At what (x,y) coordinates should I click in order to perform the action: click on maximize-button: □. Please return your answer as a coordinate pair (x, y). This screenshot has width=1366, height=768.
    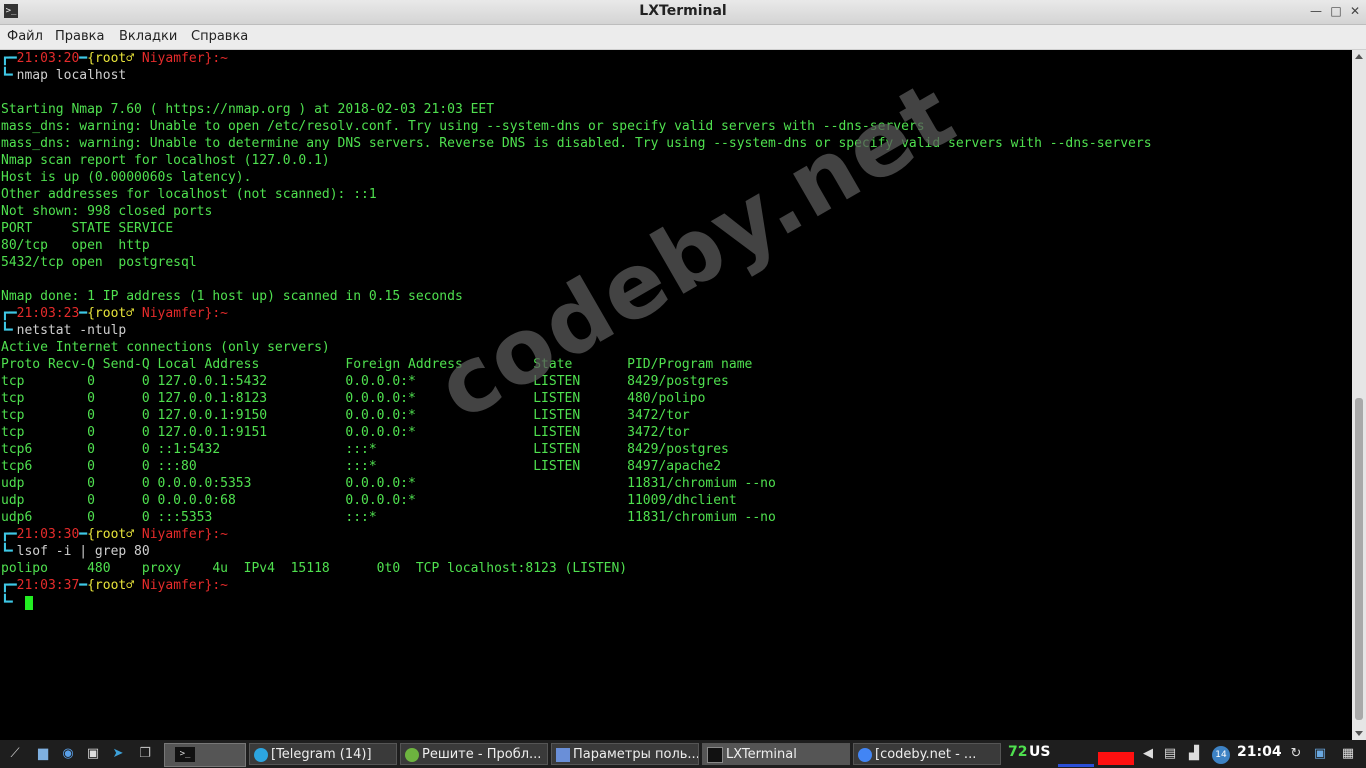
    Looking at the image, I should click on (1336, 11).